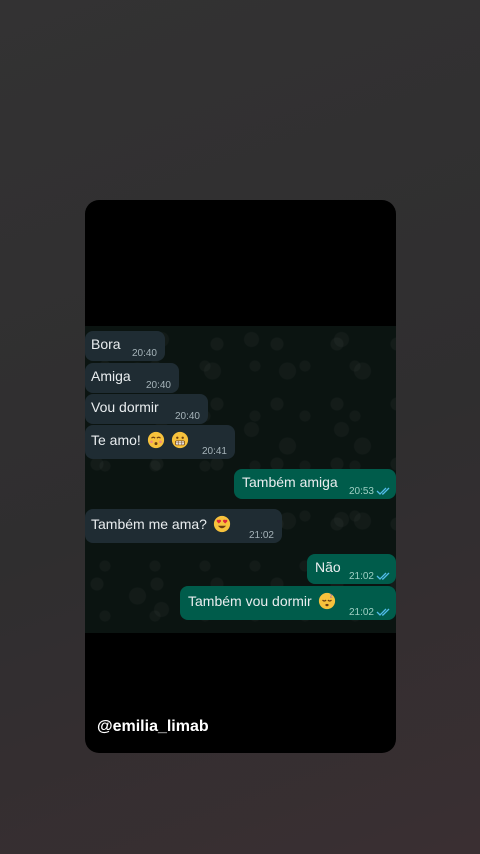 The height and width of the screenshot is (854, 480). I want to click on message-text: Não, so click(328, 567).